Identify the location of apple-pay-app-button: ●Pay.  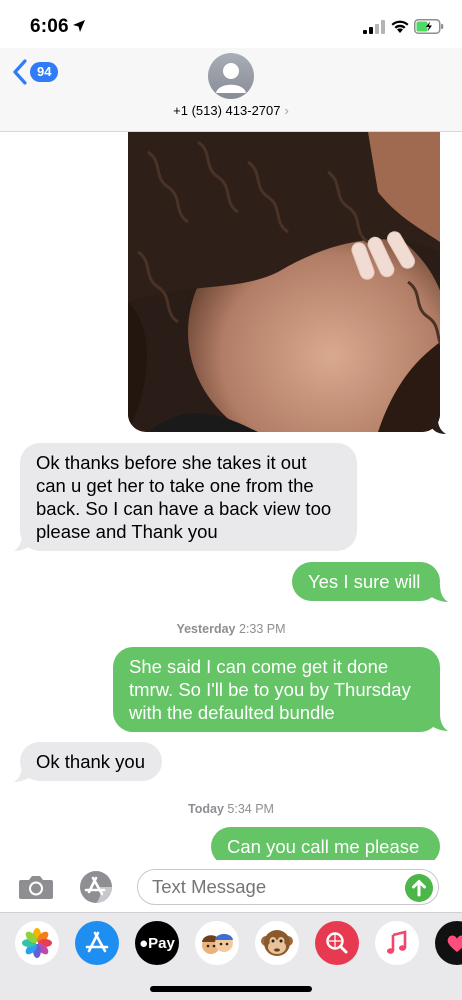
(157, 943).